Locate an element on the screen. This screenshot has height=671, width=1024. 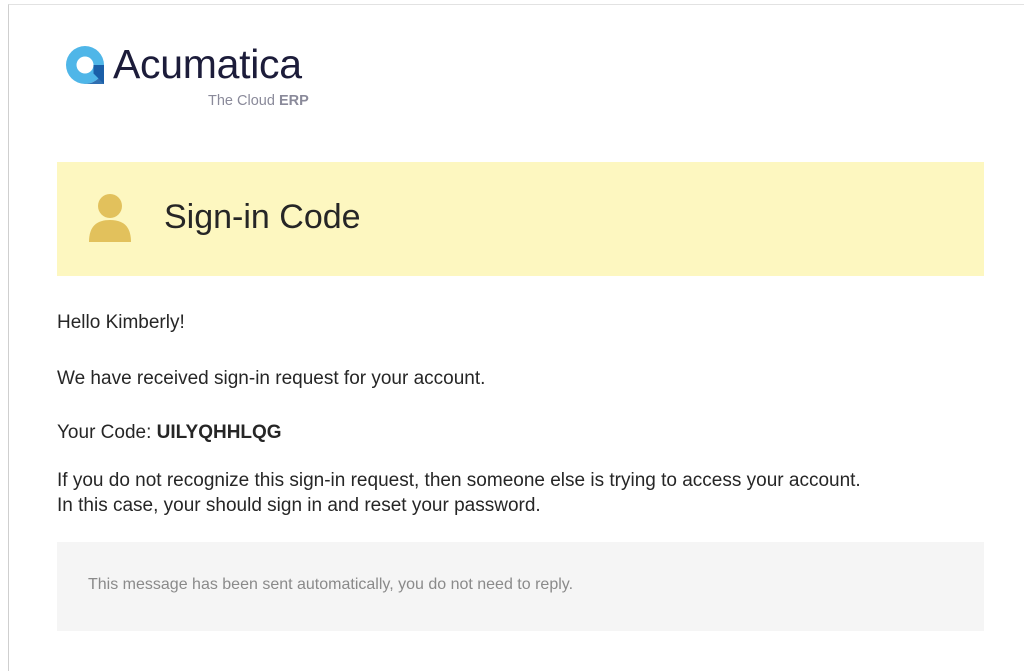
code-line: Your Code: UILYQHHLQG is located at coordinates (169, 432).